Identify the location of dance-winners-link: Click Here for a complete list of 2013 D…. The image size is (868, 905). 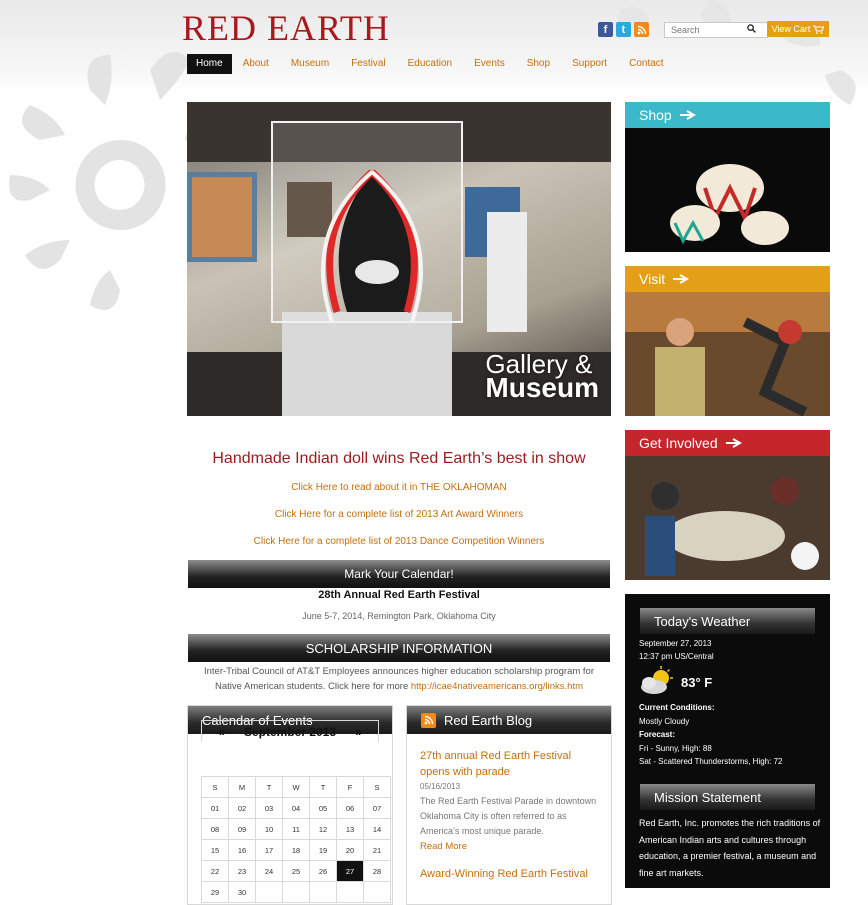
(399, 541).